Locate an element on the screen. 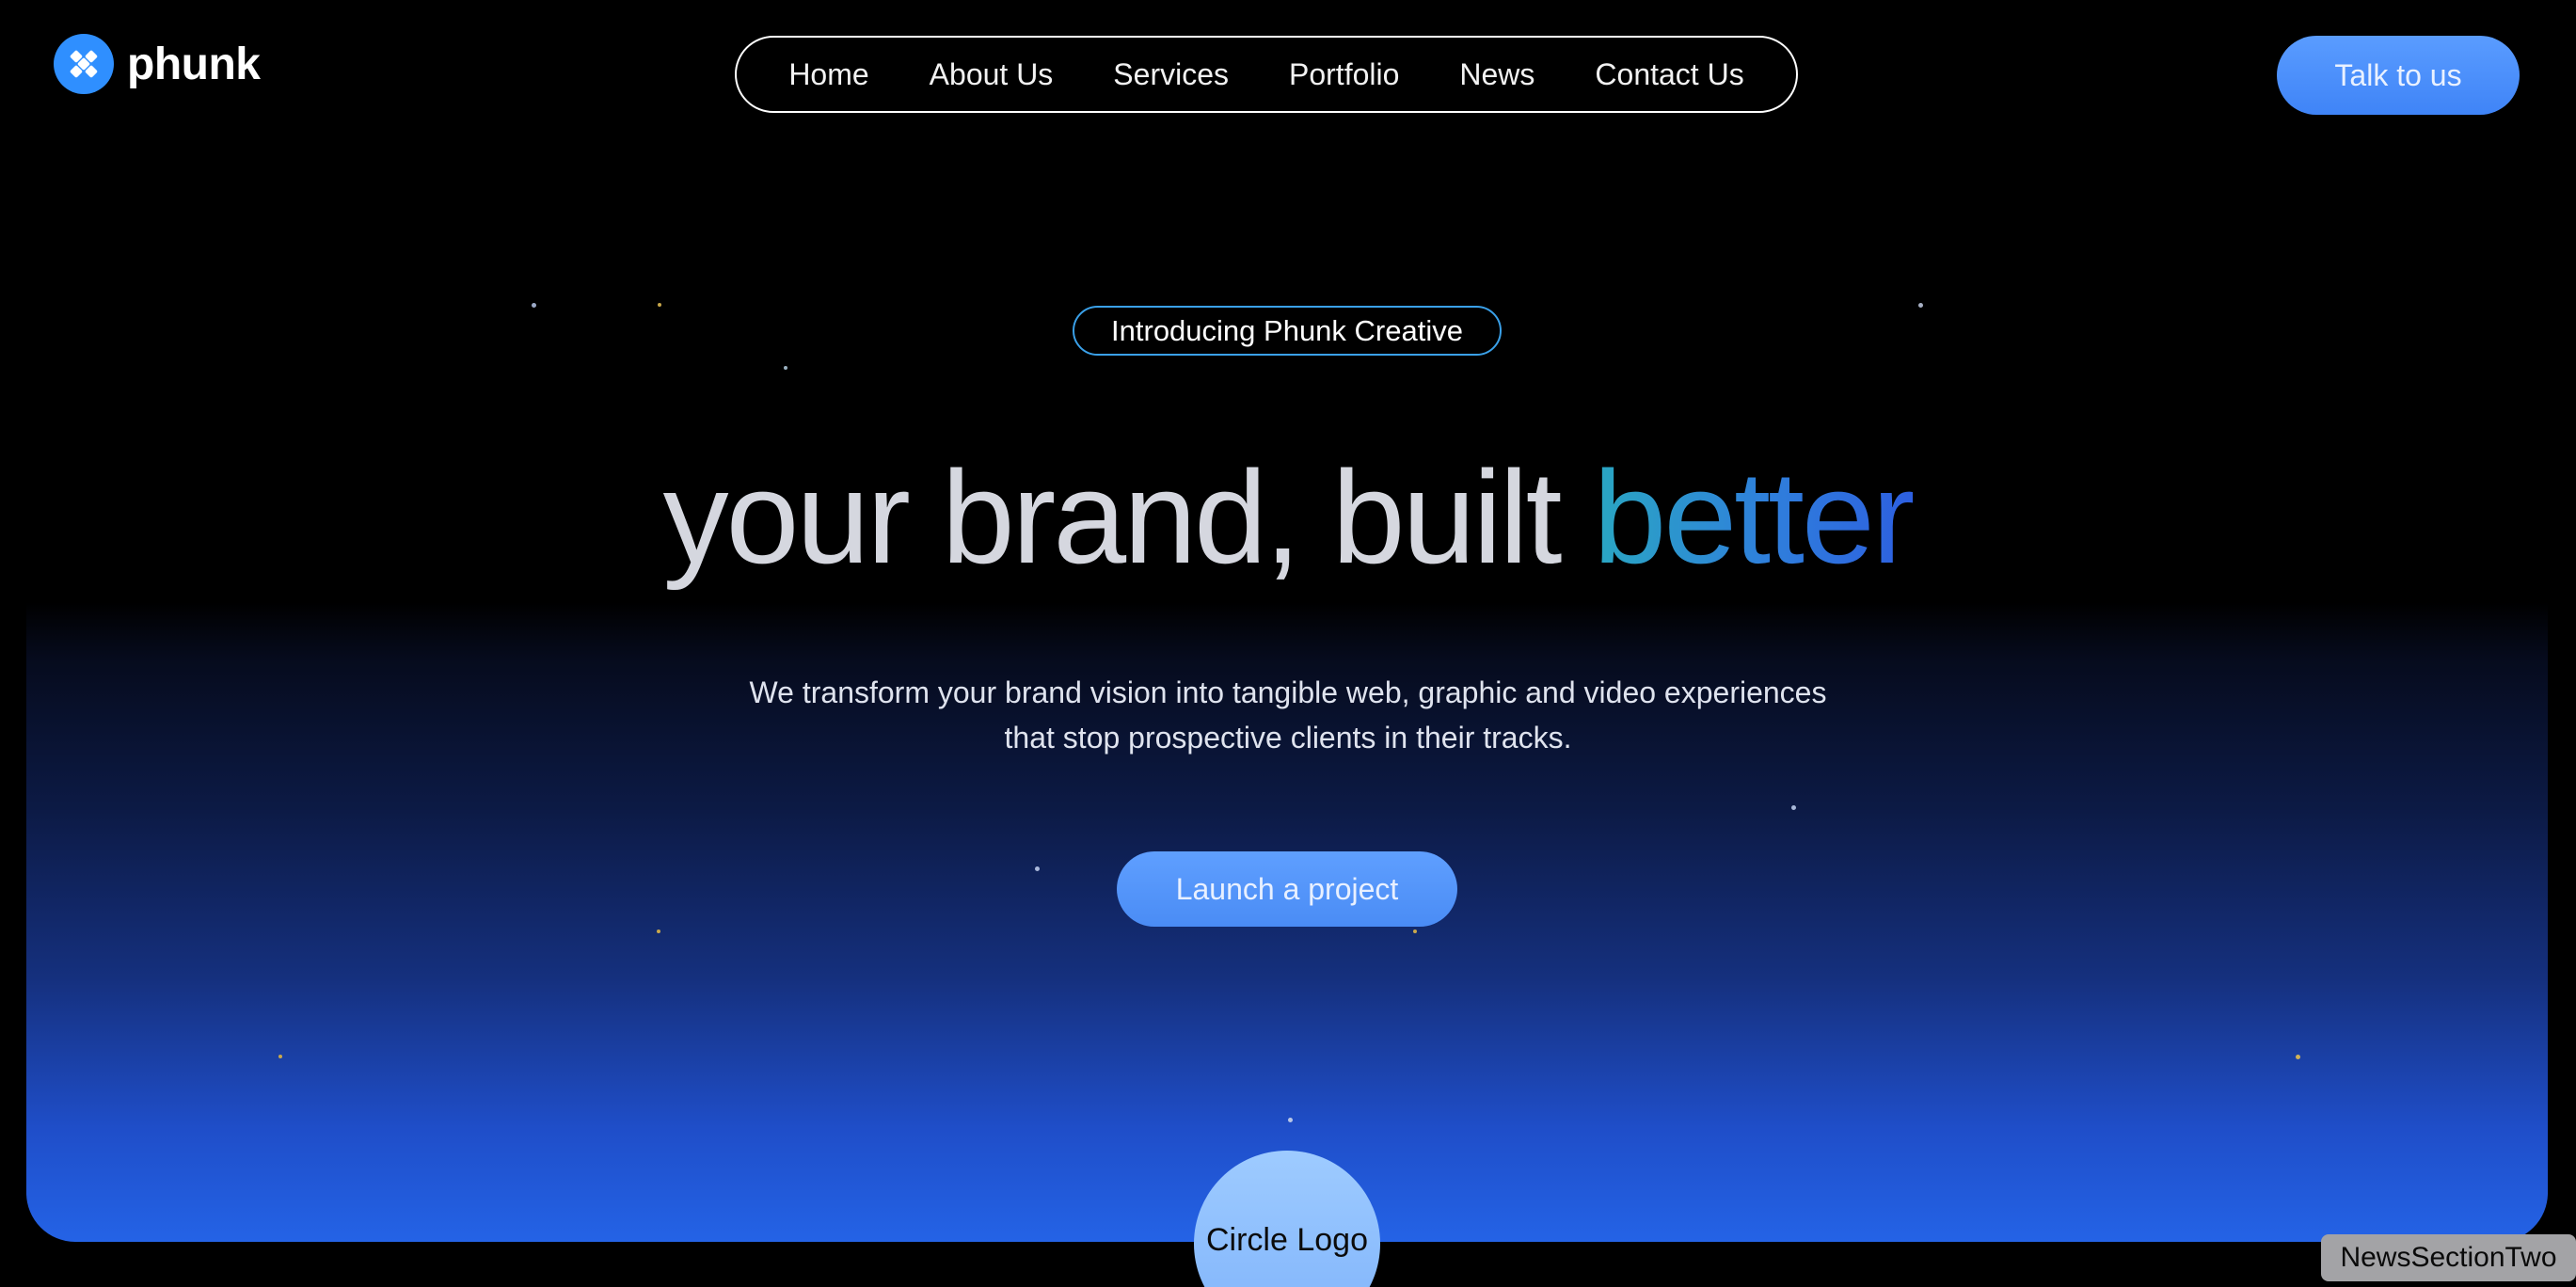 The width and height of the screenshot is (2576, 1287). nav-item-about-us: About Us is located at coordinates (992, 74).